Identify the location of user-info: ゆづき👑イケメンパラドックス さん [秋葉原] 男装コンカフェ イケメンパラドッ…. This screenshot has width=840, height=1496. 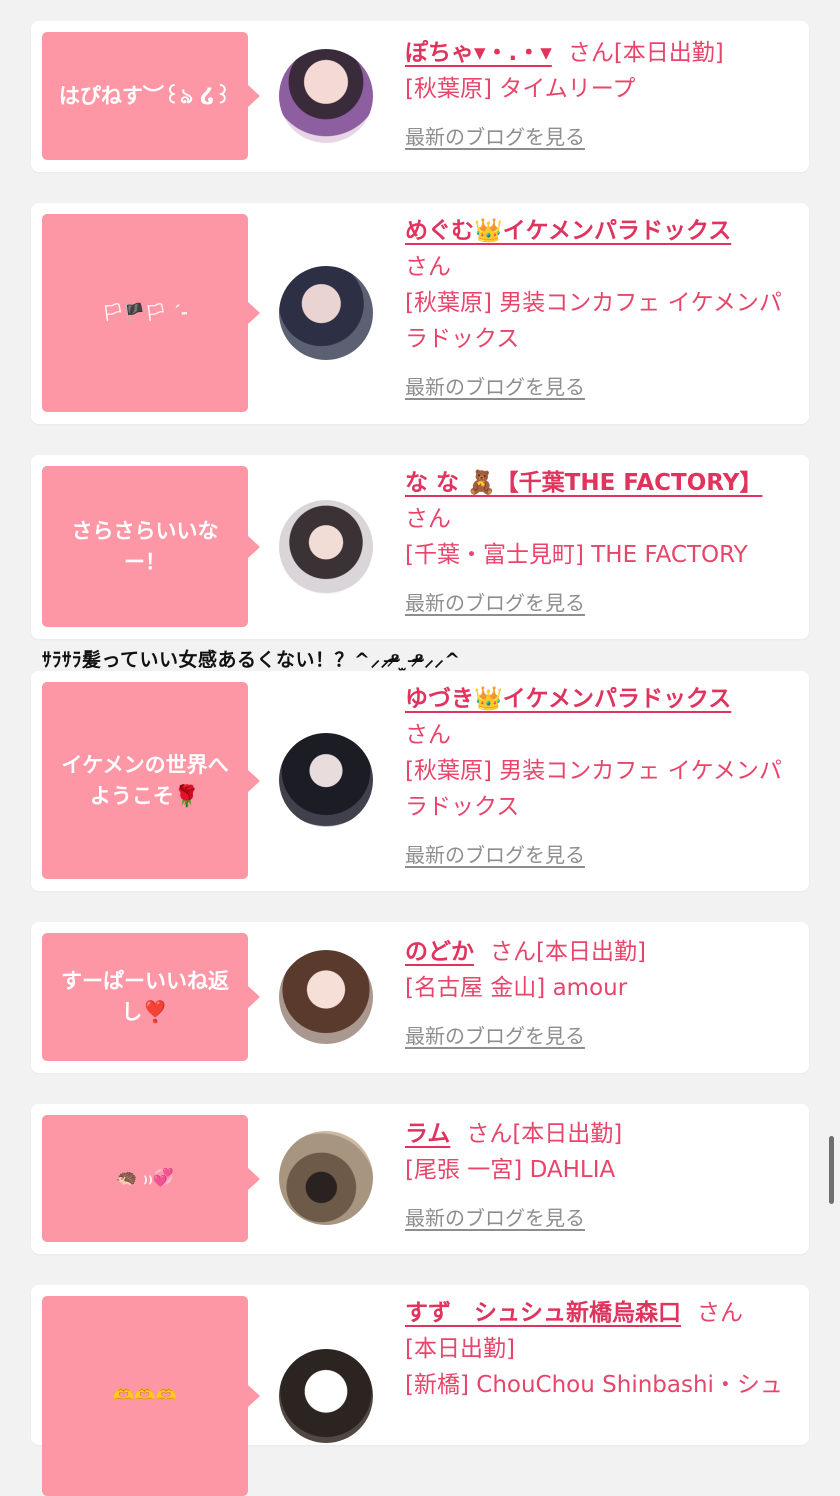
(598, 777).